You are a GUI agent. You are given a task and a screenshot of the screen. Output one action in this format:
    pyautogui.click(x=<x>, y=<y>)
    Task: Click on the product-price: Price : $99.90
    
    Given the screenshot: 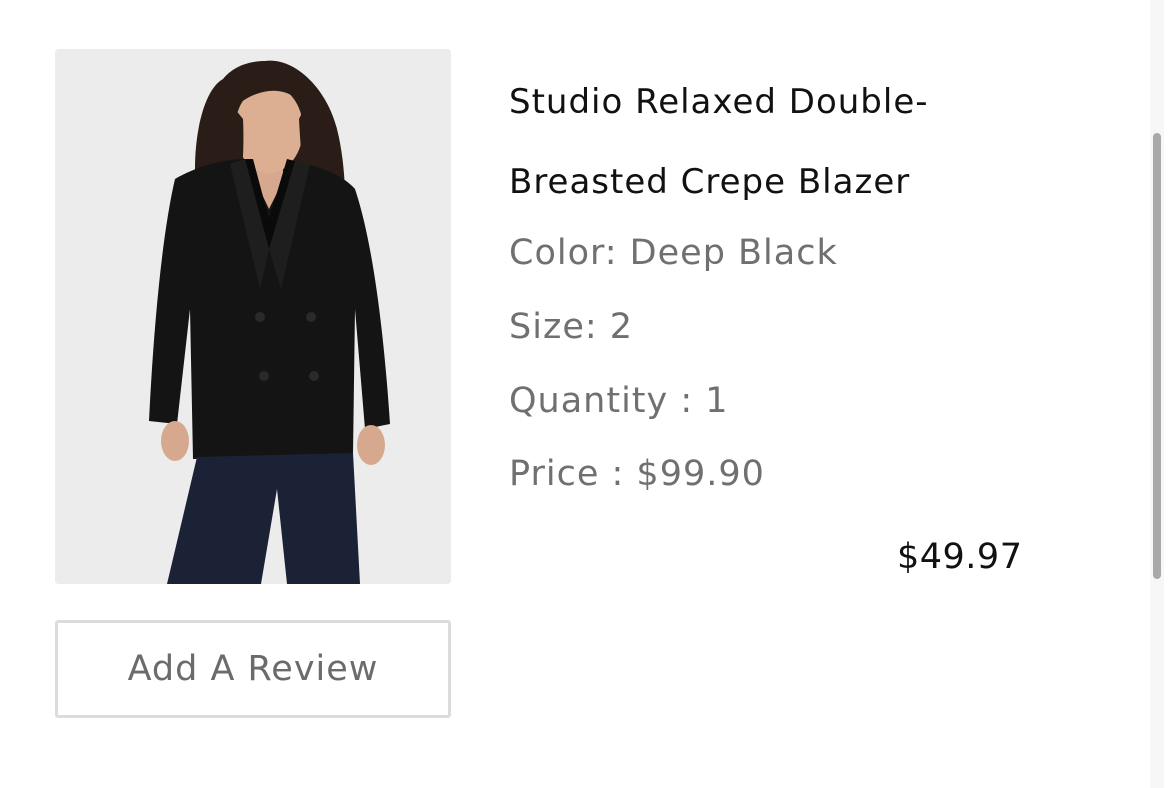 What is the action you would take?
    pyautogui.click(x=637, y=474)
    